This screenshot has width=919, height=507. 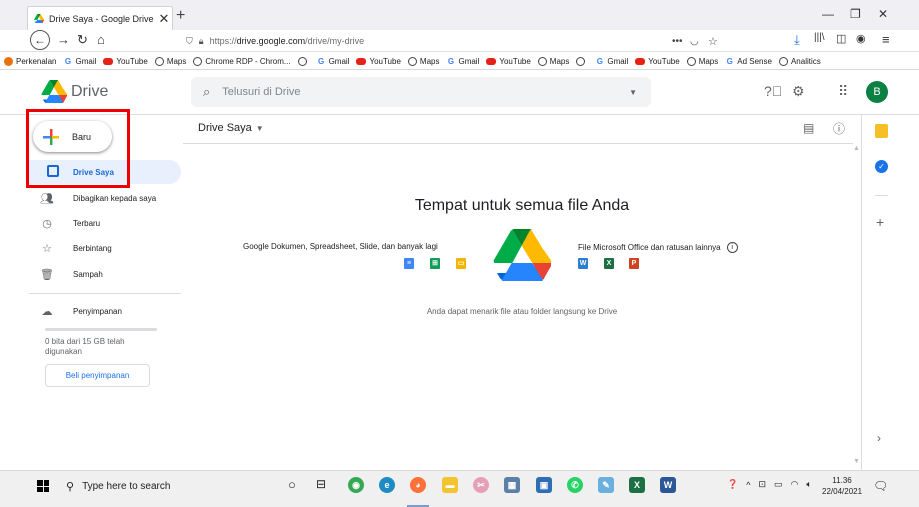 What do you see at coordinates (808, 484) in the screenshot?
I see `volume-icon: 🔈︎` at bounding box center [808, 484].